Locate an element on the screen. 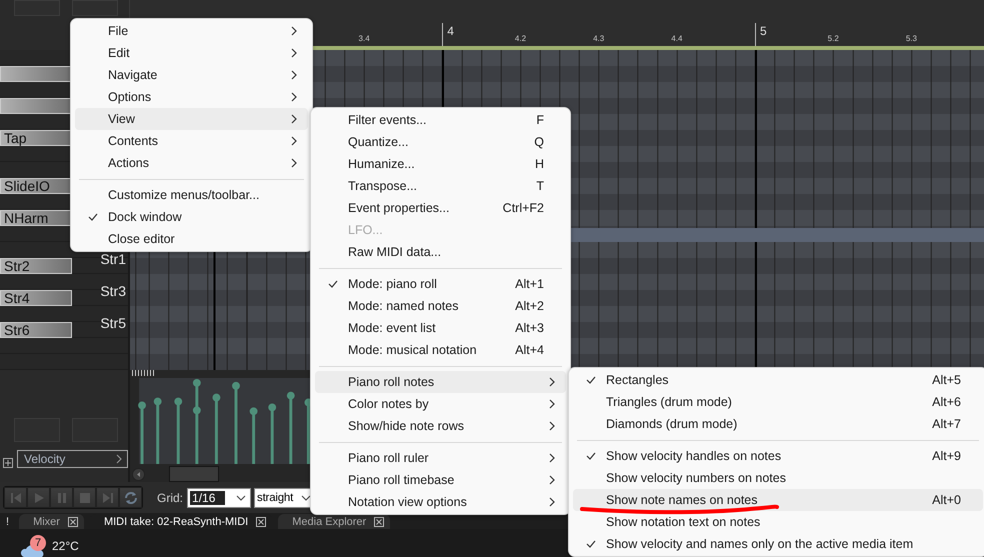  menu-item: Piano roll timebase is located at coordinates (440, 480).